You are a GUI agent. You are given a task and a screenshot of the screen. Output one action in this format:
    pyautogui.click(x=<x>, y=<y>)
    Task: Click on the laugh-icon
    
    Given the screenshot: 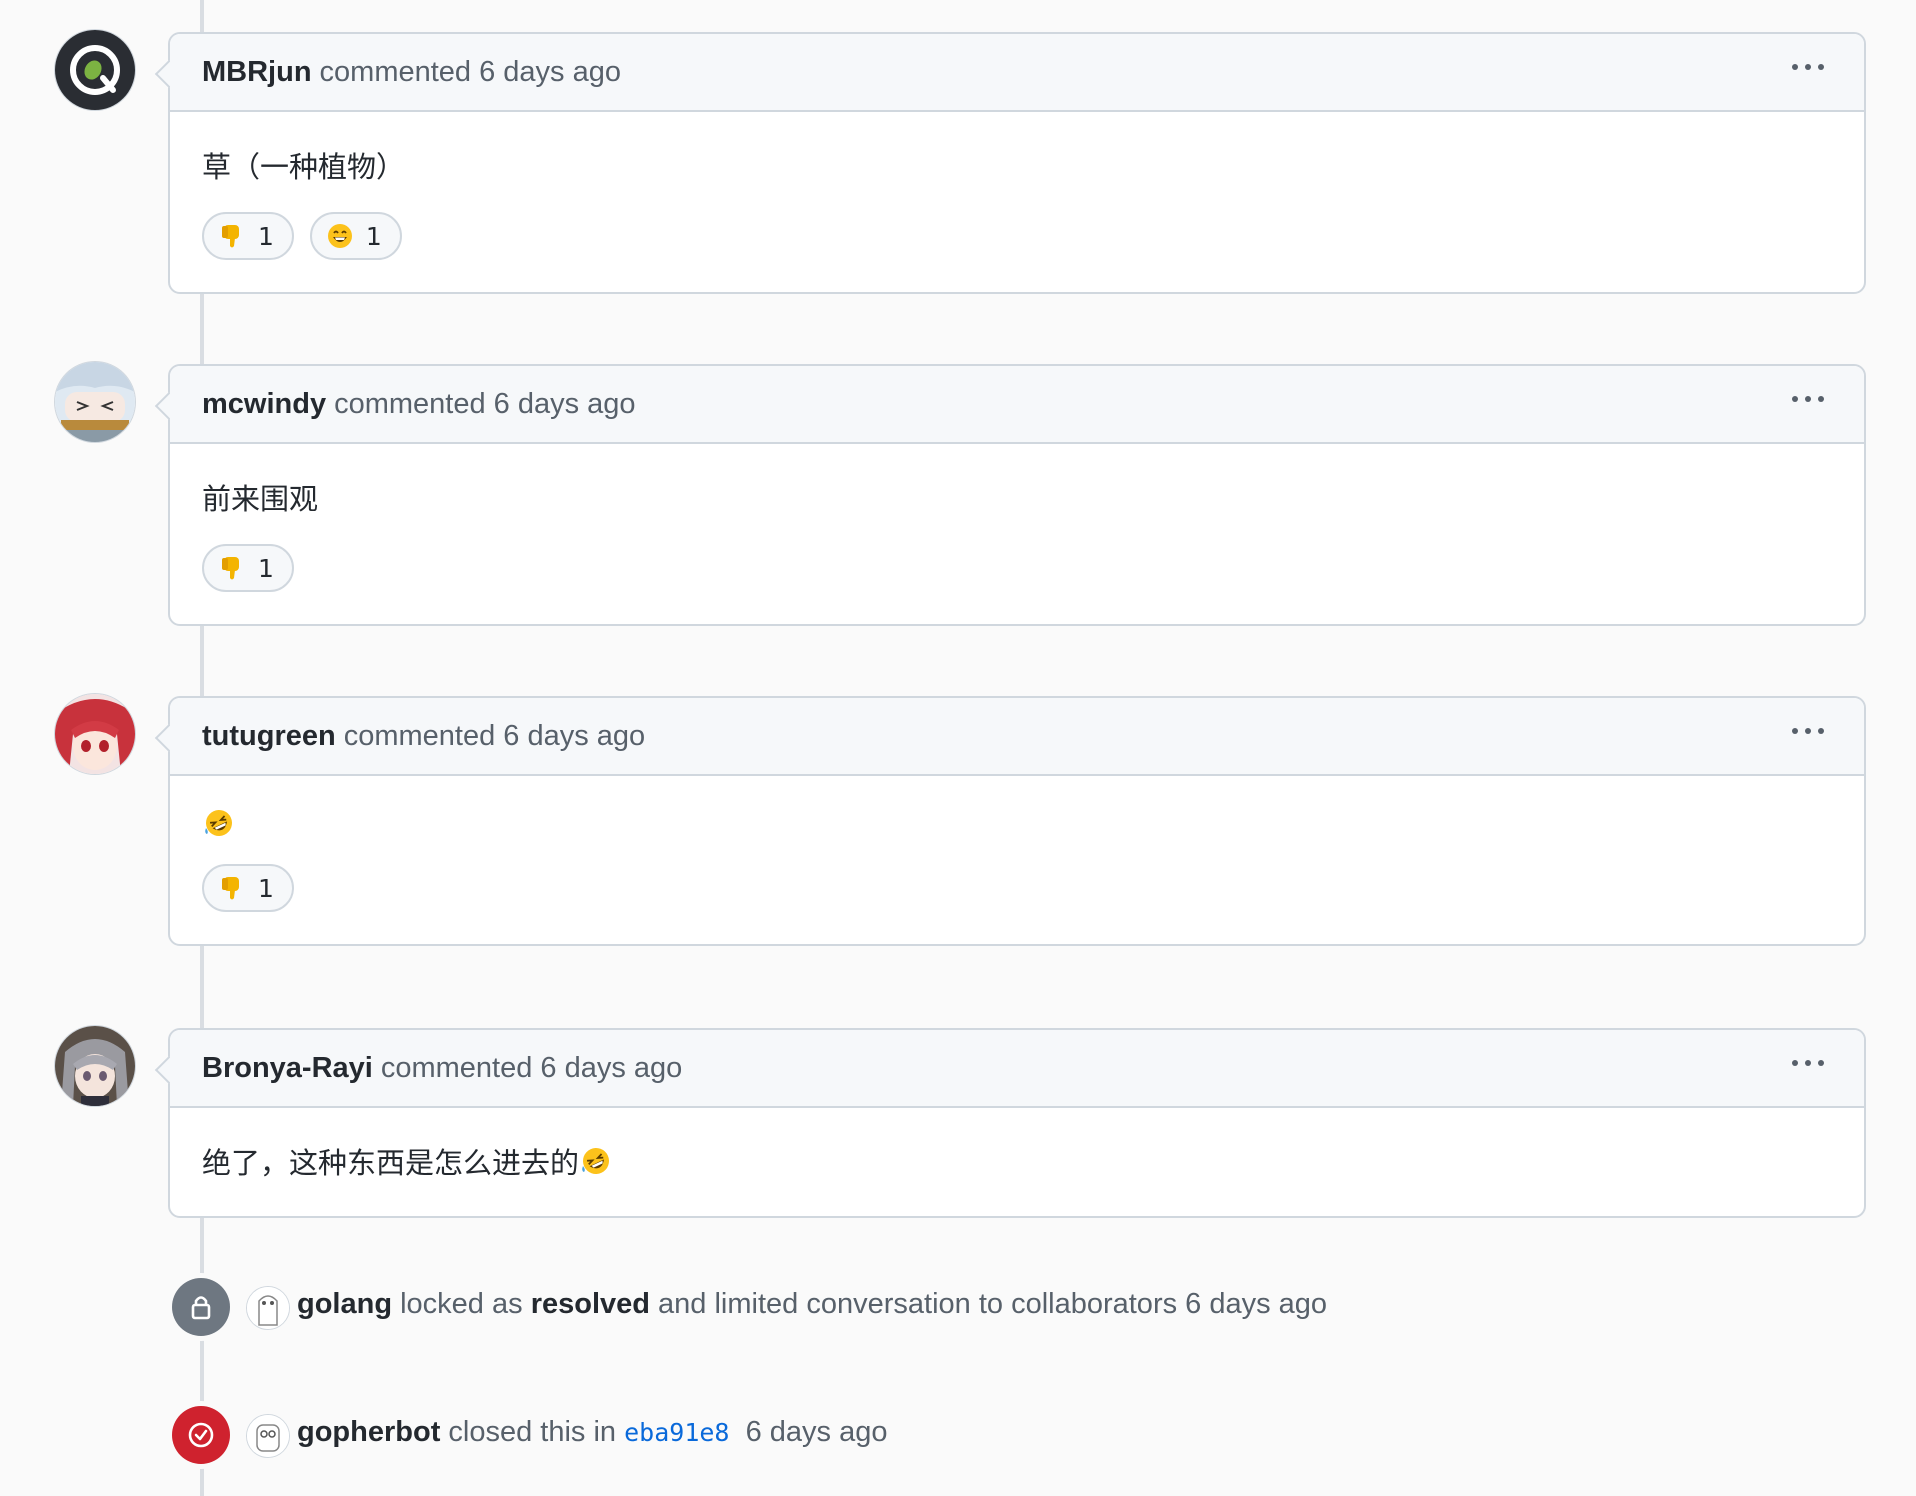 What is the action you would take?
    pyautogui.click(x=339, y=236)
    